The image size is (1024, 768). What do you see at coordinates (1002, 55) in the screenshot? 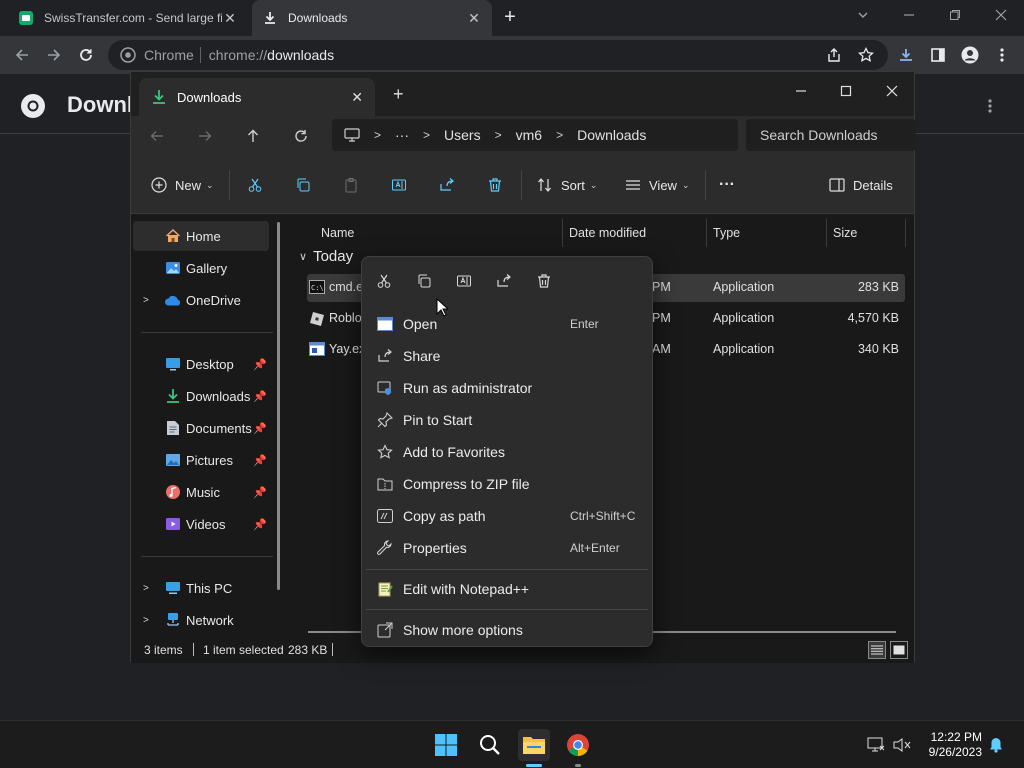
I see `chrome-menu-icon` at bounding box center [1002, 55].